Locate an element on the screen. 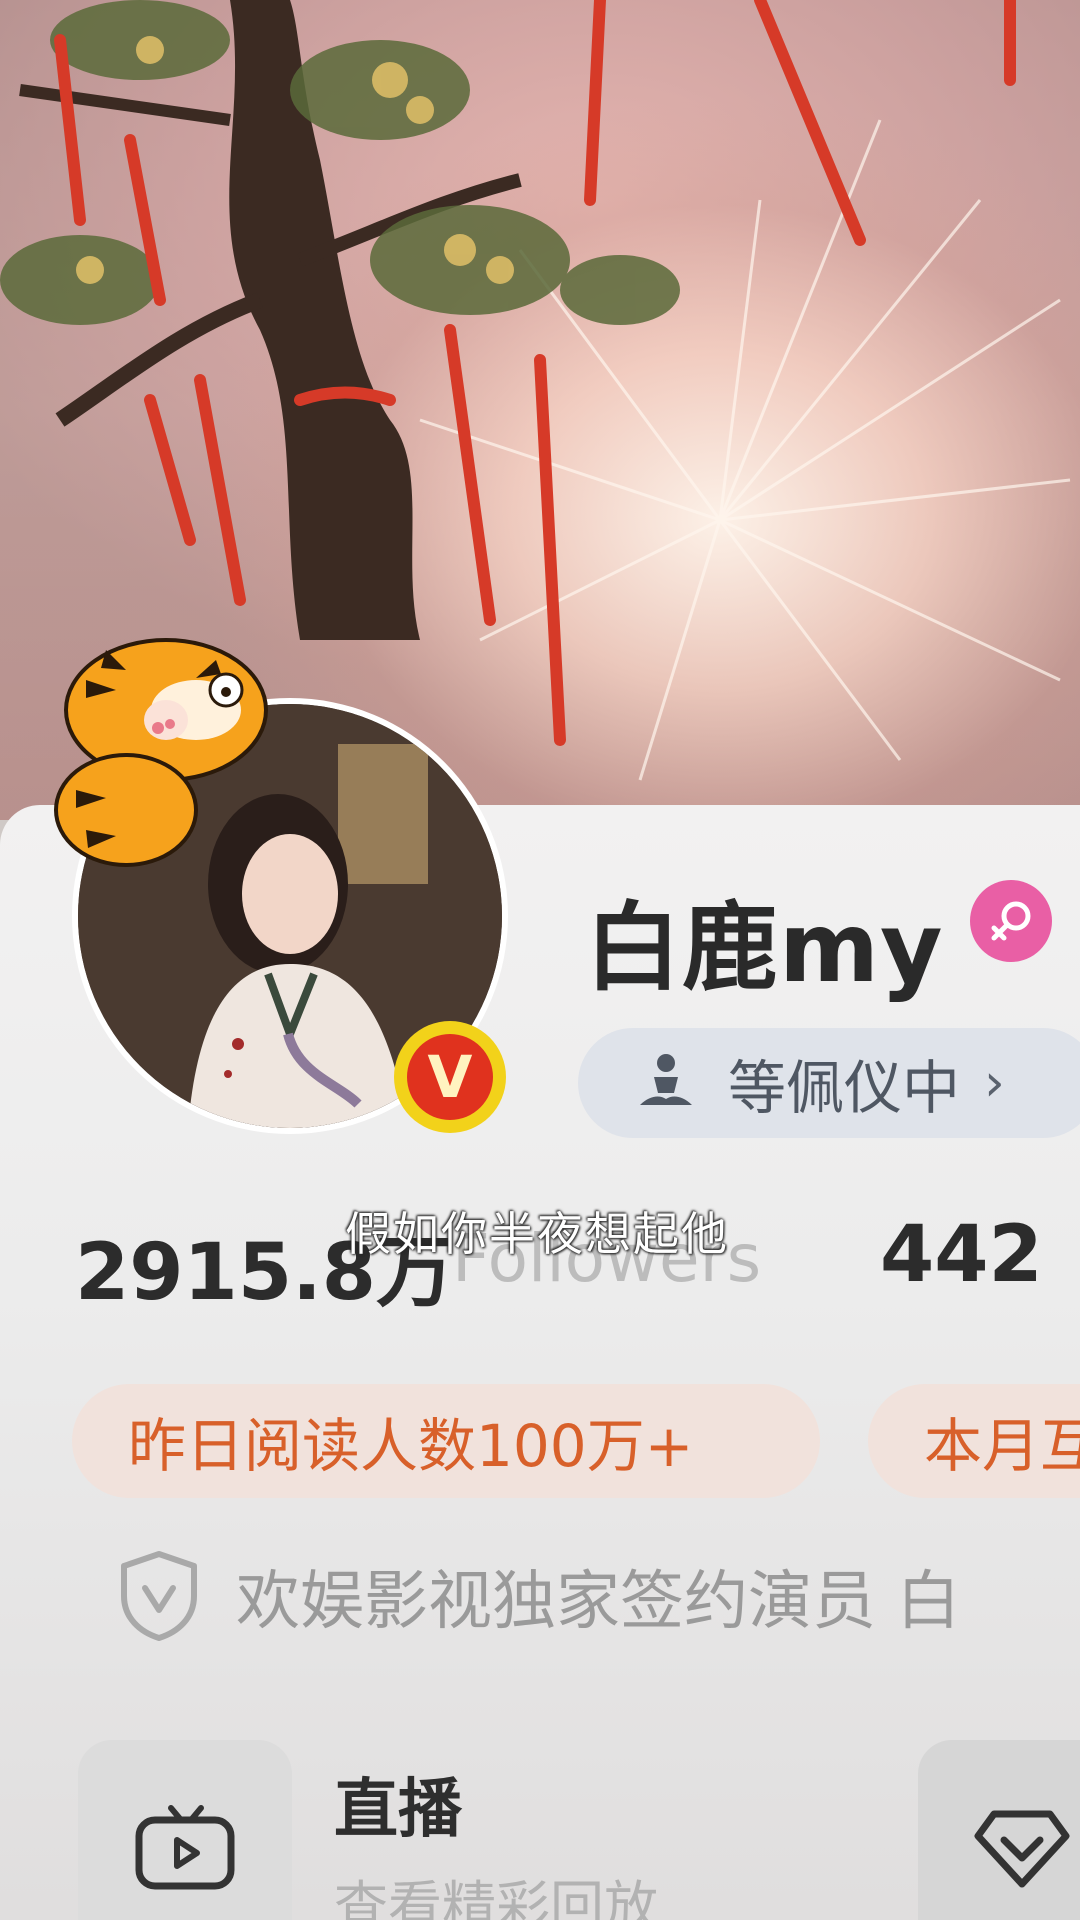 The height and width of the screenshot is (1920, 1080). verification-row: 欢娱影视独家签约演员 白 is located at coordinates (539, 1596).